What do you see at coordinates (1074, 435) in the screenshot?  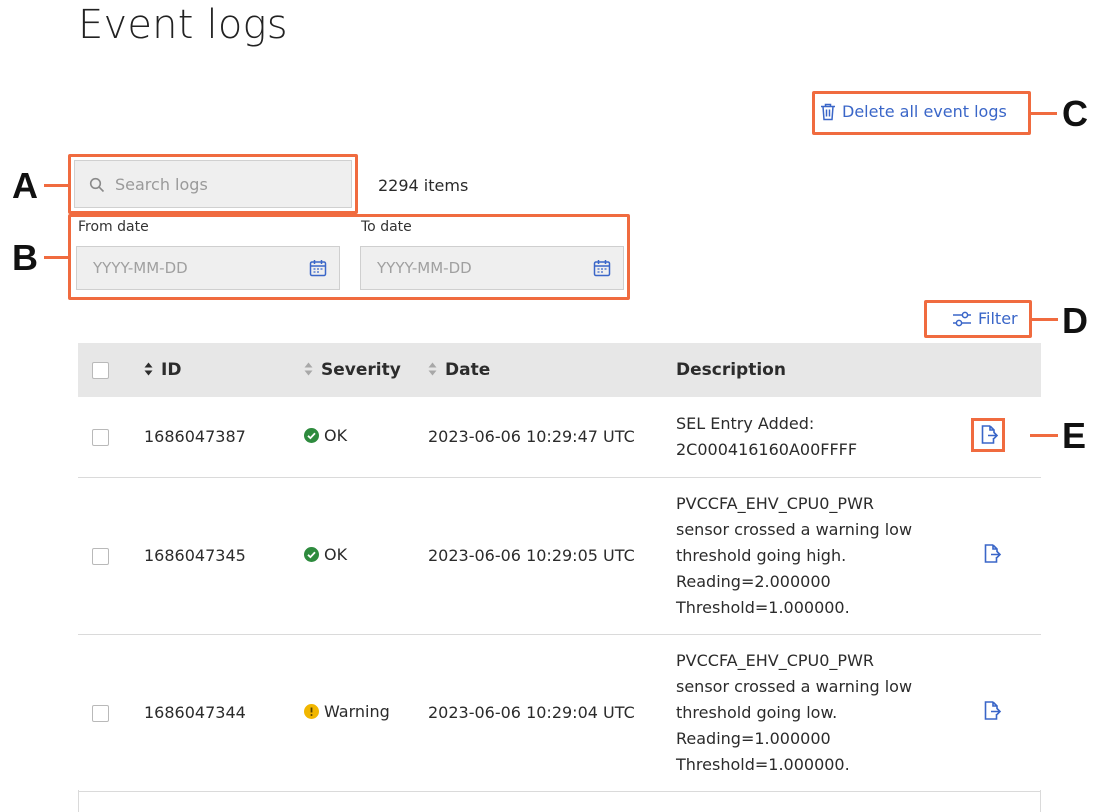 I see `callout-e-letter: E` at bounding box center [1074, 435].